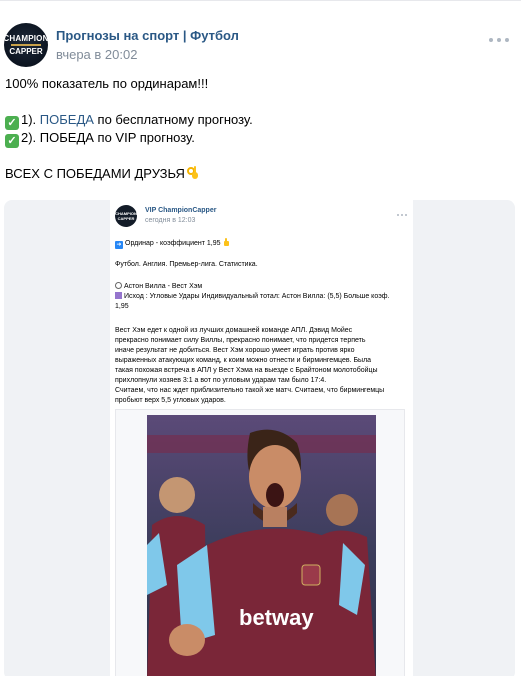 The width and height of the screenshot is (521, 676). What do you see at coordinates (257, 138) in the screenshot?
I see `post-text-line: ✓ 2). ПОБЕДА по VIP прогнозу.` at bounding box center [257, 138].